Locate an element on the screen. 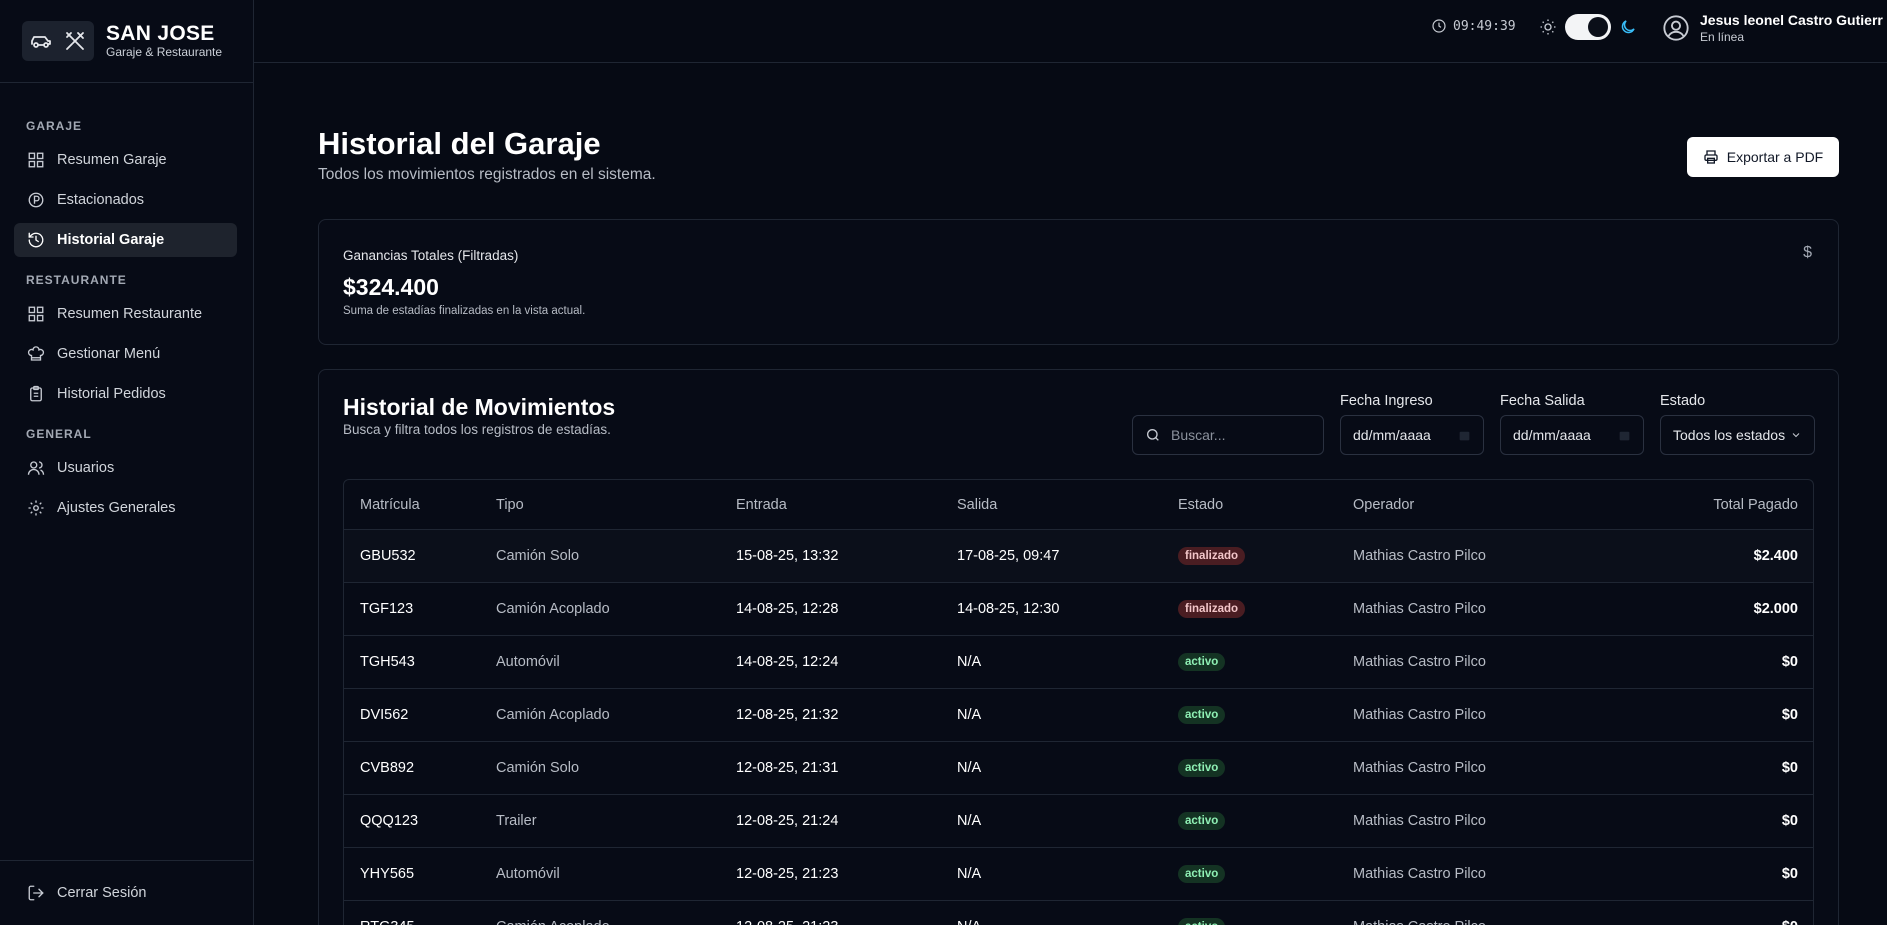 The image size is (1887, 925). chef-hat-icon is located at coordinates (36, 353).